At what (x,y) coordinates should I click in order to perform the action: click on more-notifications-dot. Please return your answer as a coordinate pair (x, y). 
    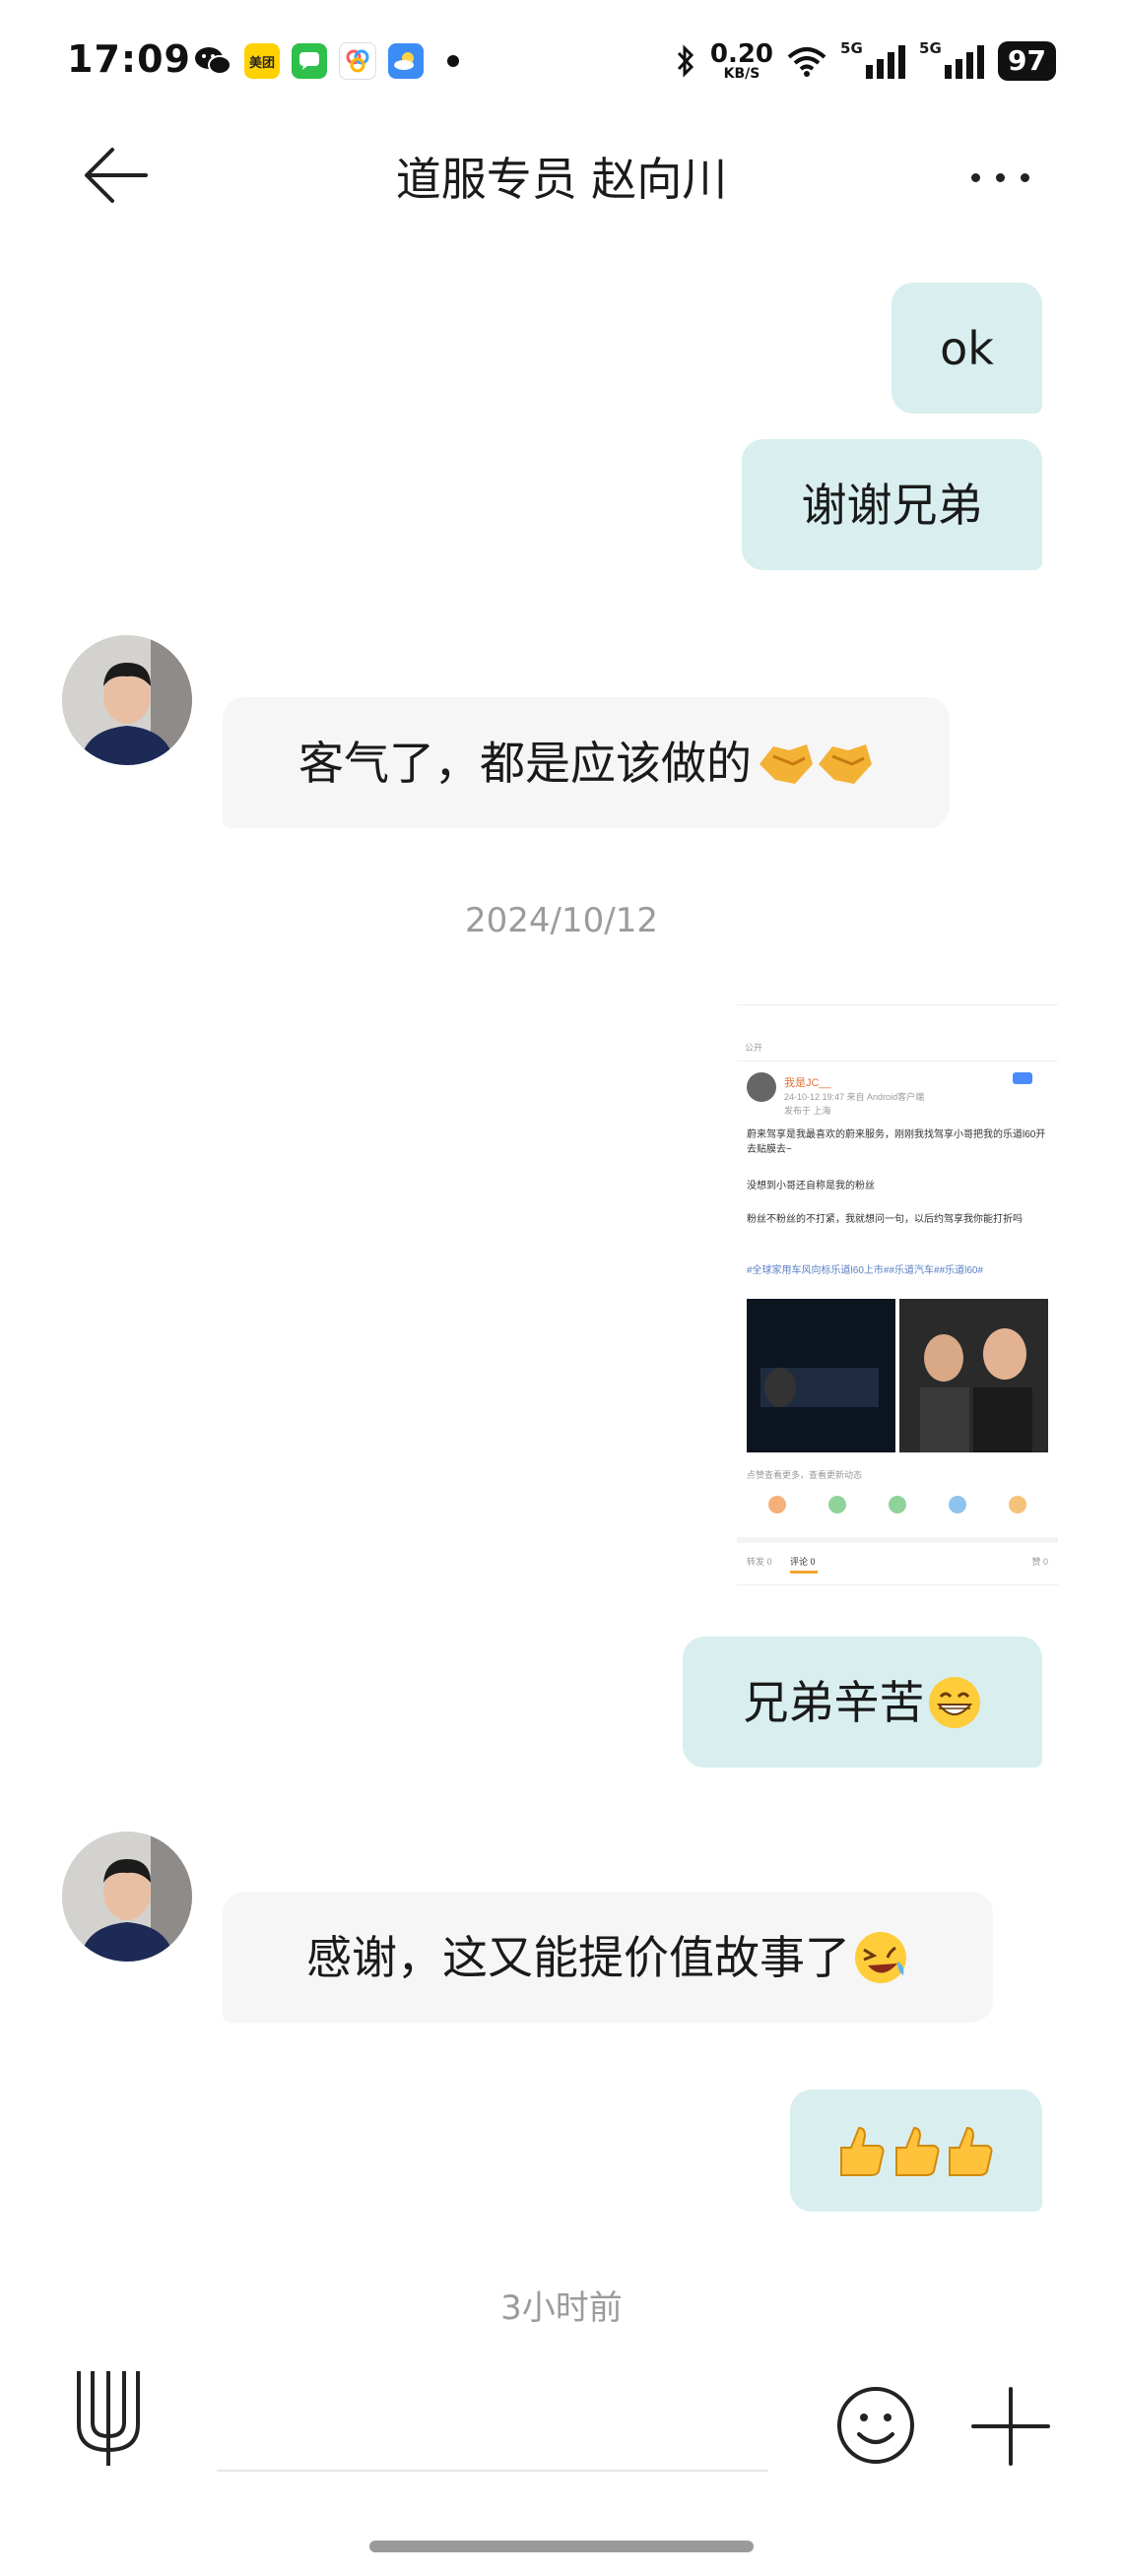
    Looking at the image, I should click on (453, 61).